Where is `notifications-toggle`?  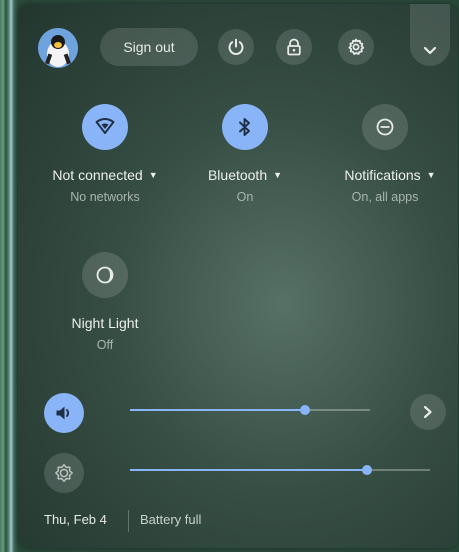 notifications-toggle is located at coordinates (385, 127).